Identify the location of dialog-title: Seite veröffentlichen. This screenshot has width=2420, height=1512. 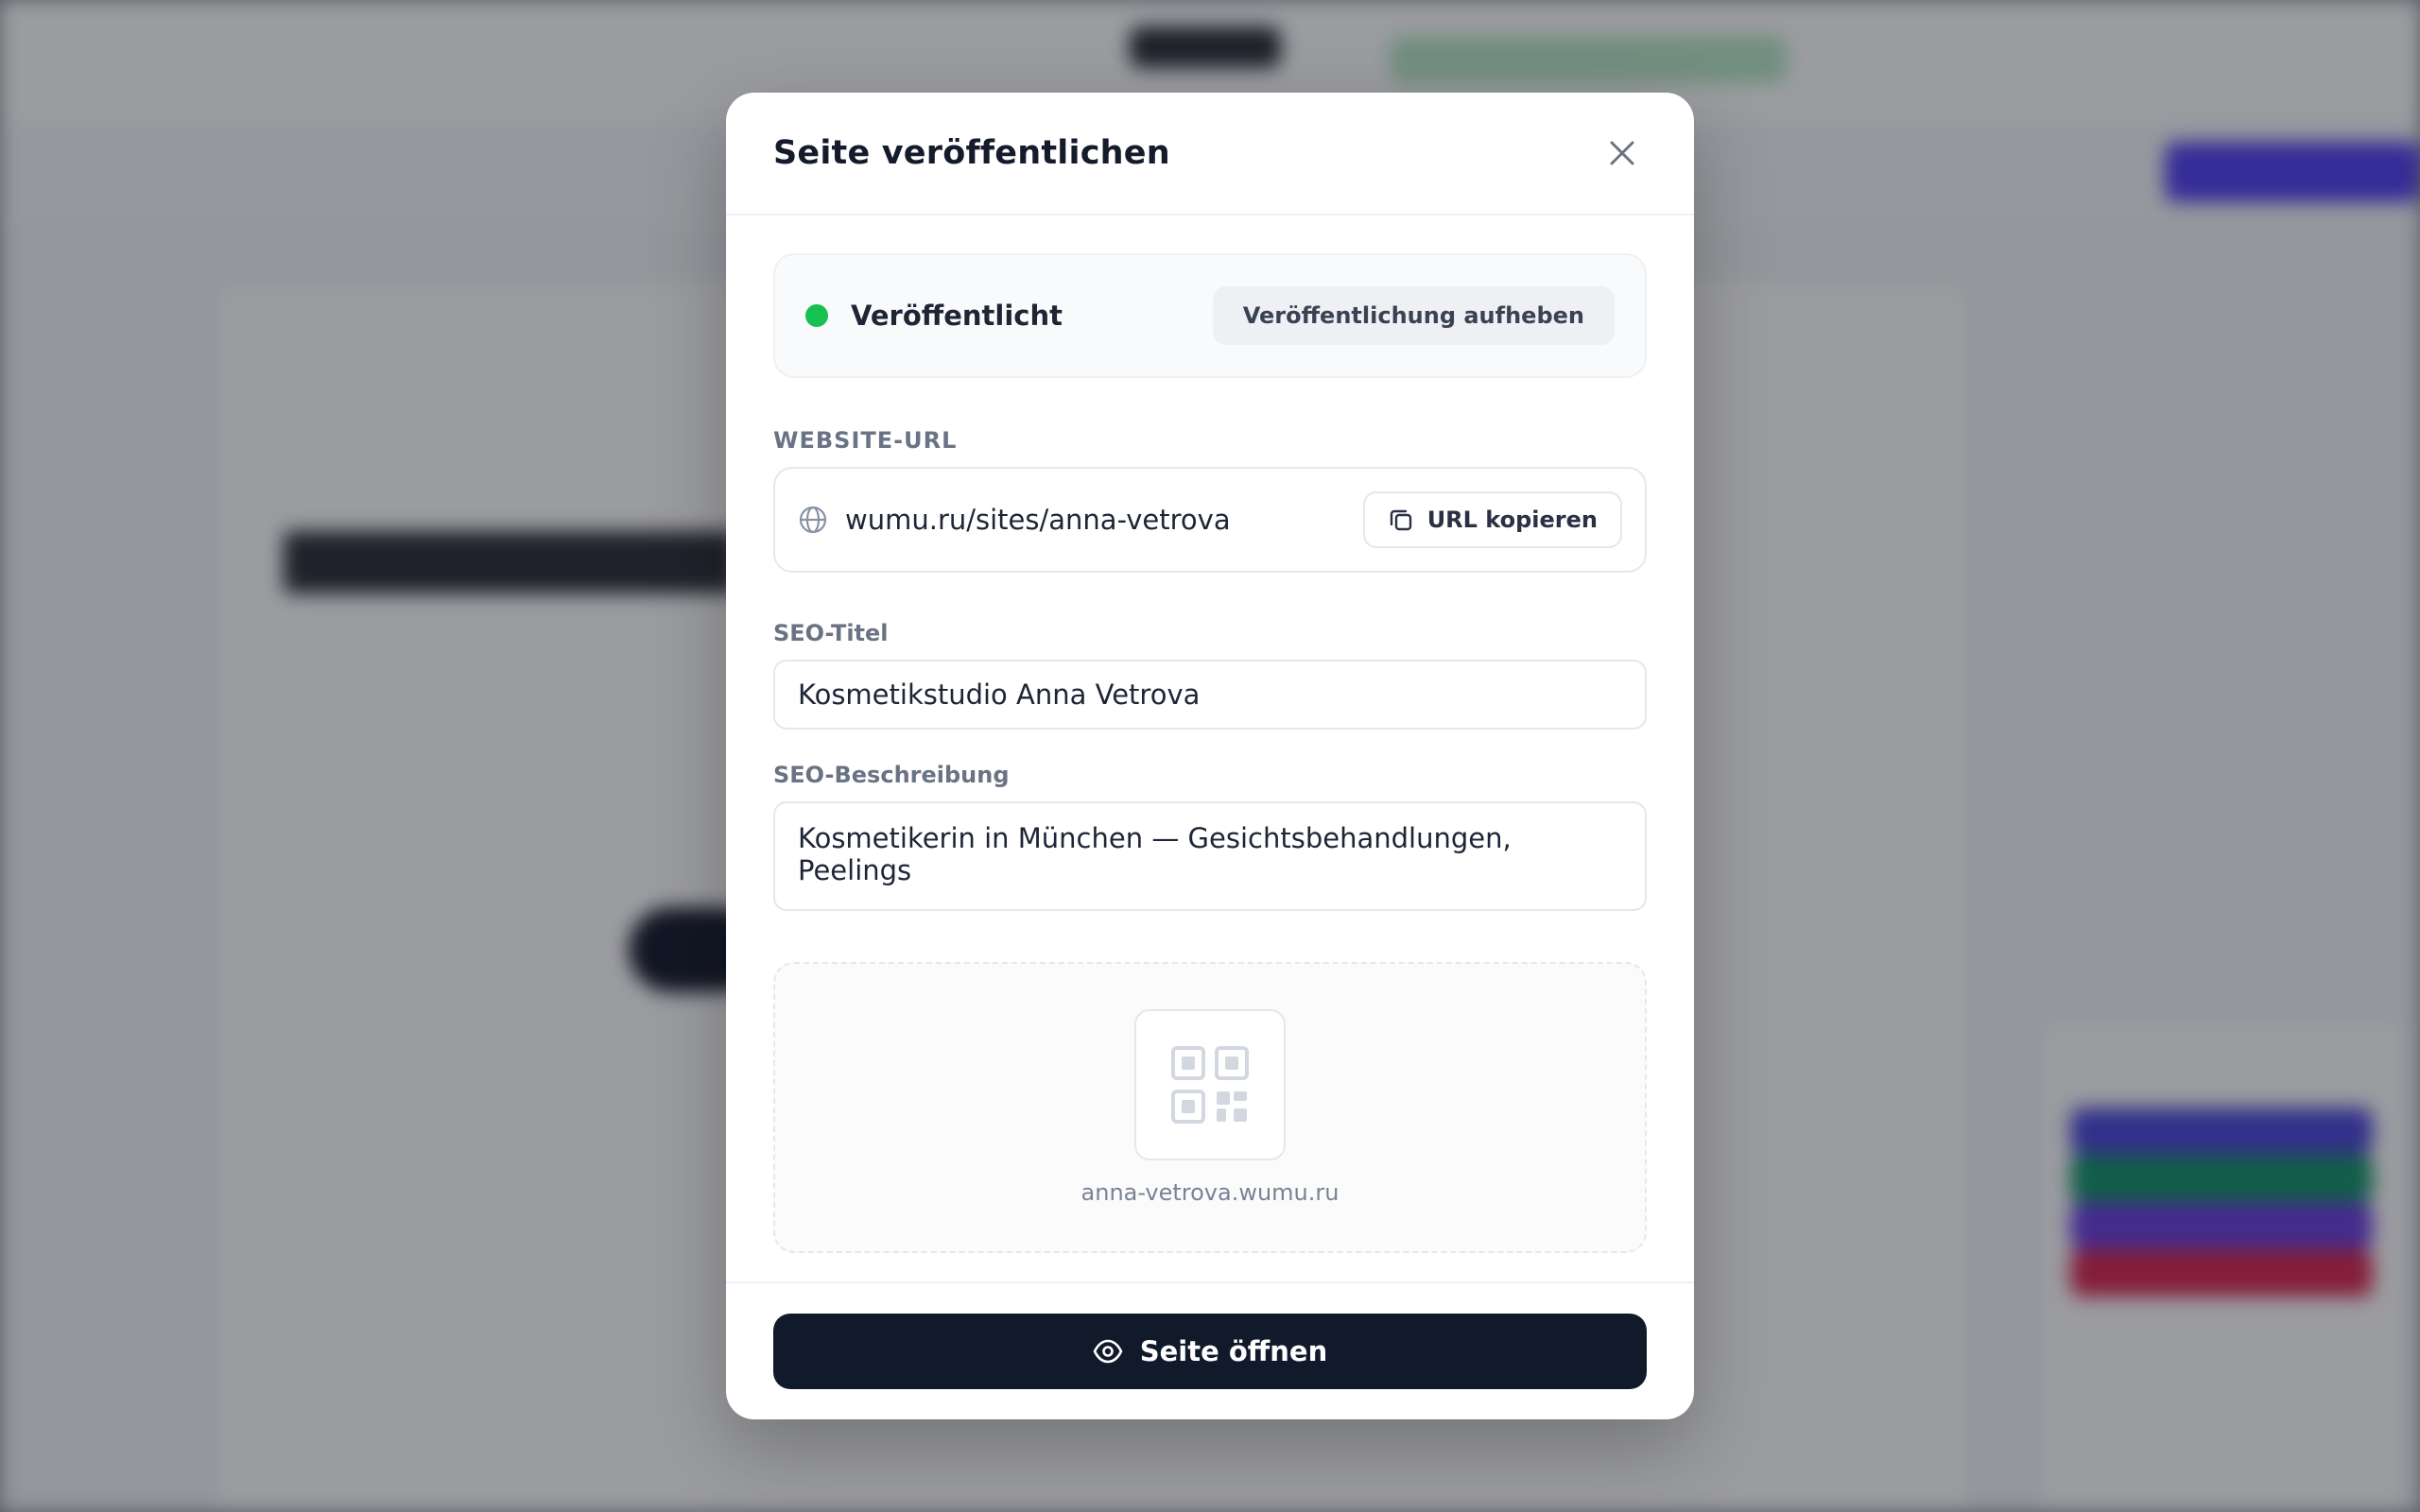
(971, 153).